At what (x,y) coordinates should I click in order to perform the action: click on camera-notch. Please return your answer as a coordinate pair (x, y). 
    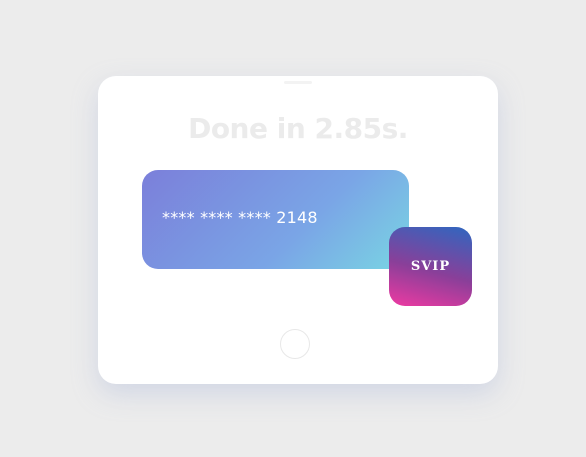
    Looking at the image, I should click on (298, 82).